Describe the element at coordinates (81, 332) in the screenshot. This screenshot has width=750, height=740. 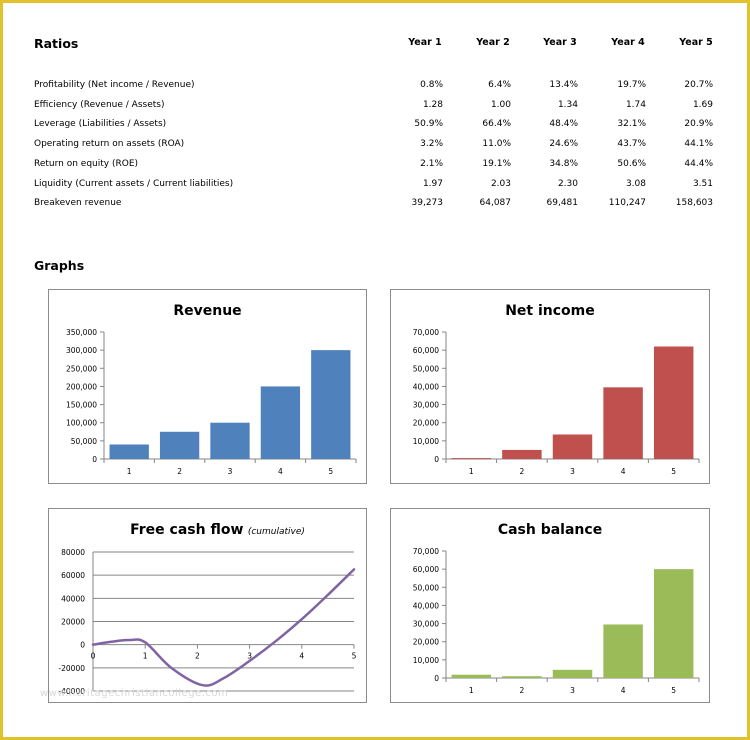
I see `y-tick-label: 350,000` at that location.